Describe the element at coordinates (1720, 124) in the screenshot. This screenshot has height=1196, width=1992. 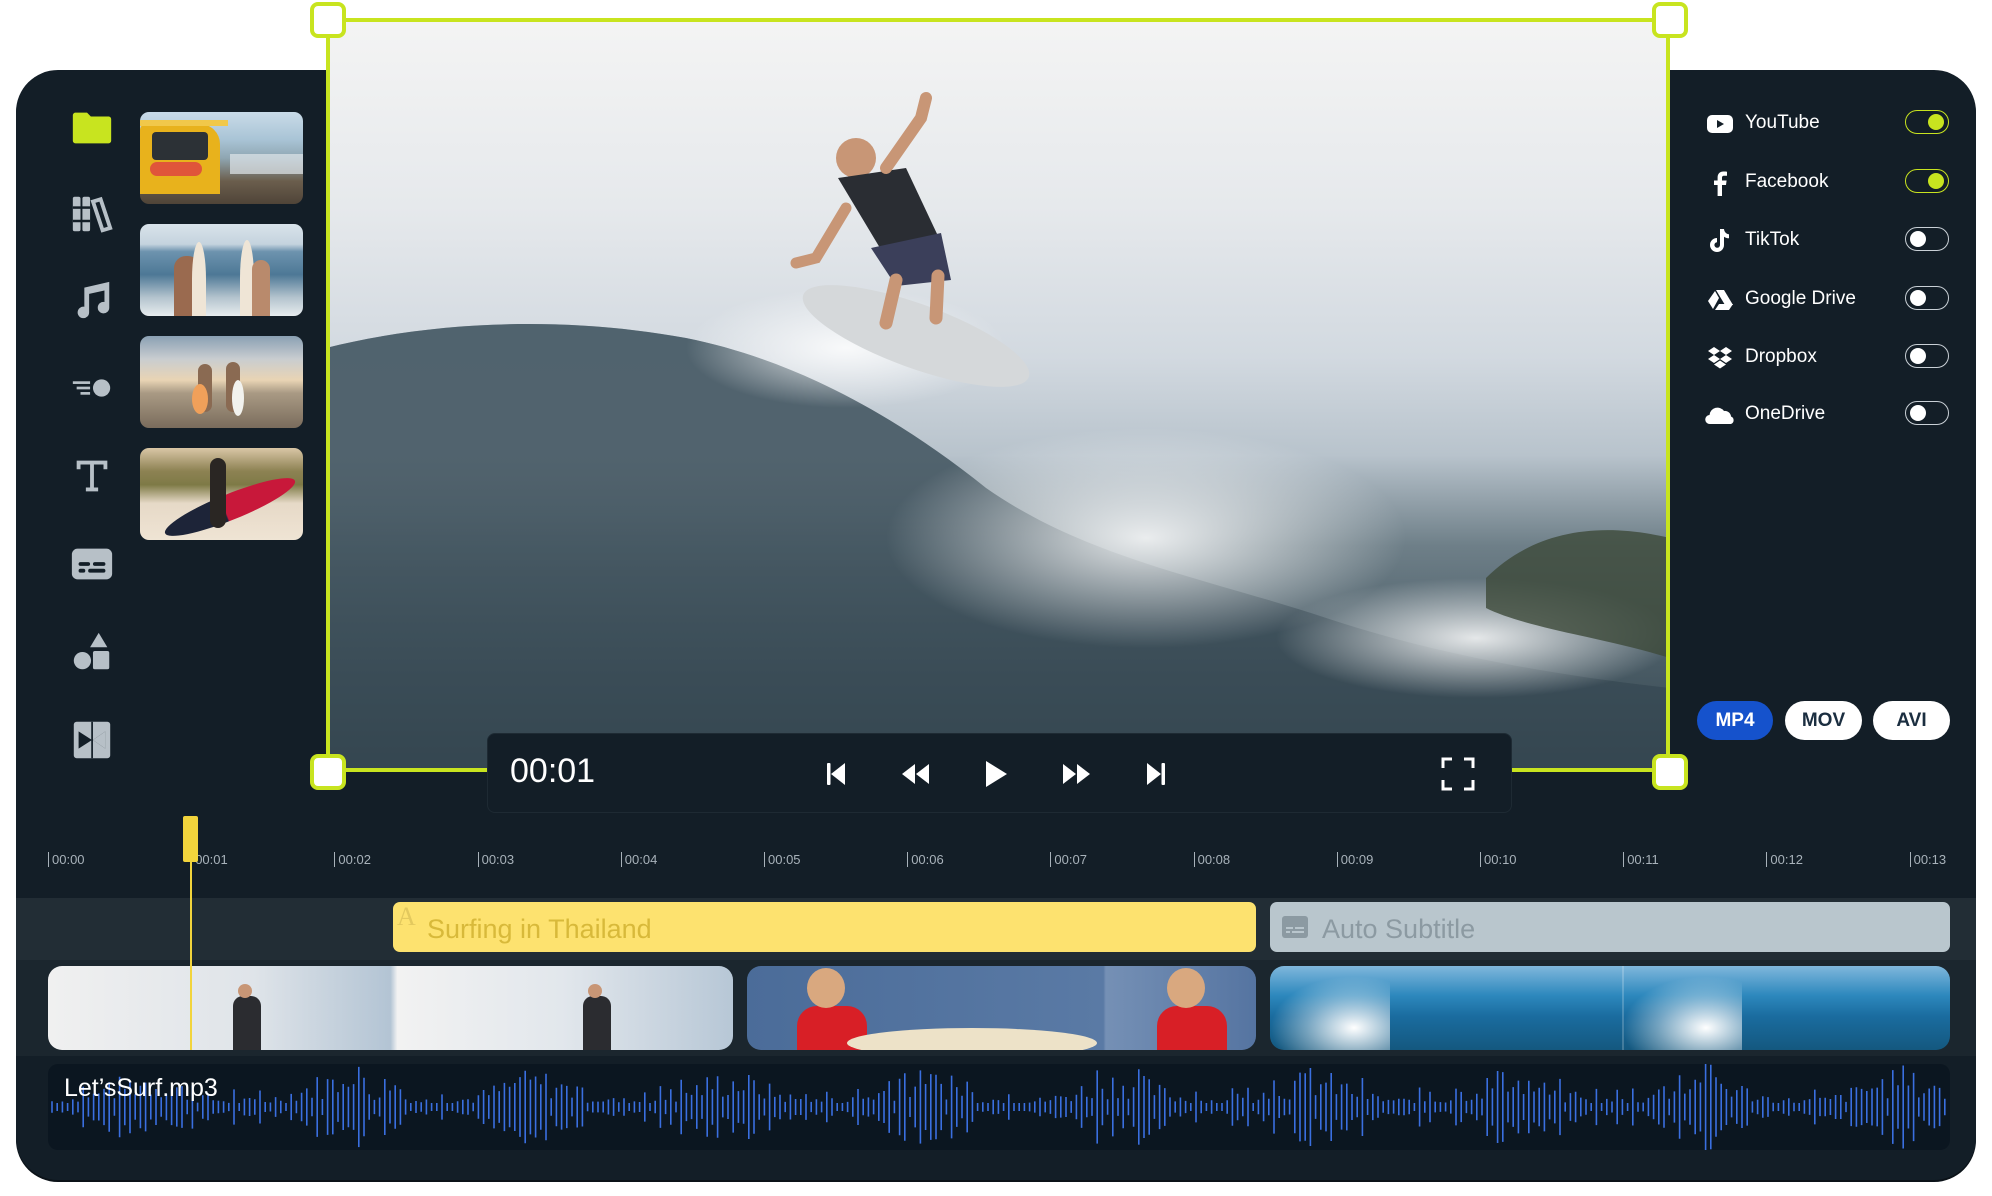
I see `youtube-icon` at that location.